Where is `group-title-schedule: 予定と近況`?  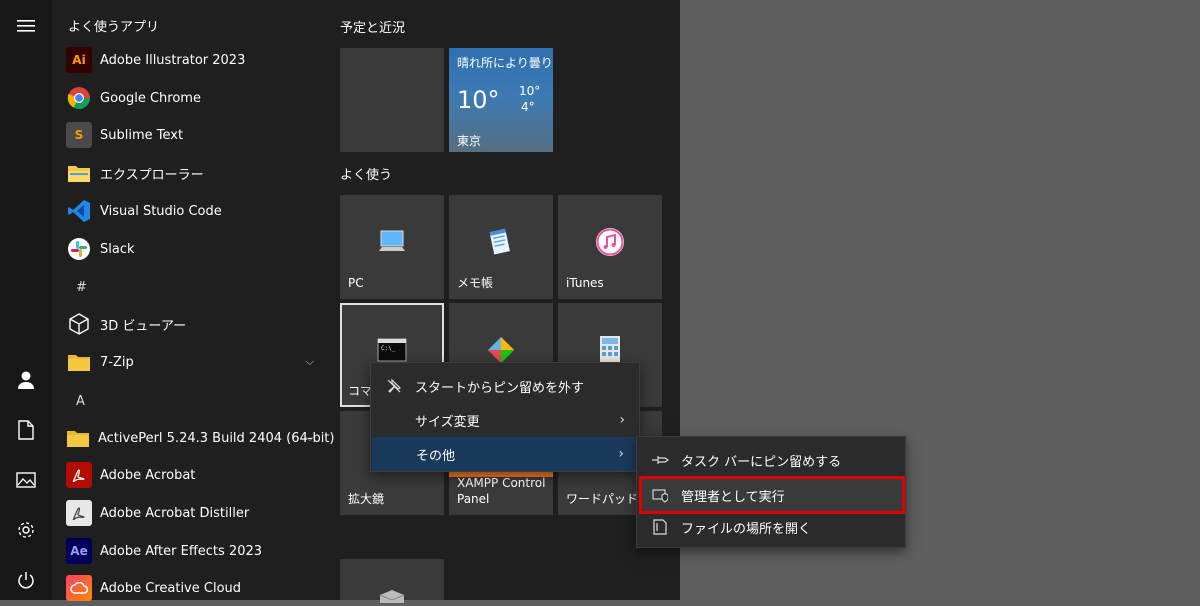 group-title-schedule: 予定と近況 is located at coordinates (372, 26).